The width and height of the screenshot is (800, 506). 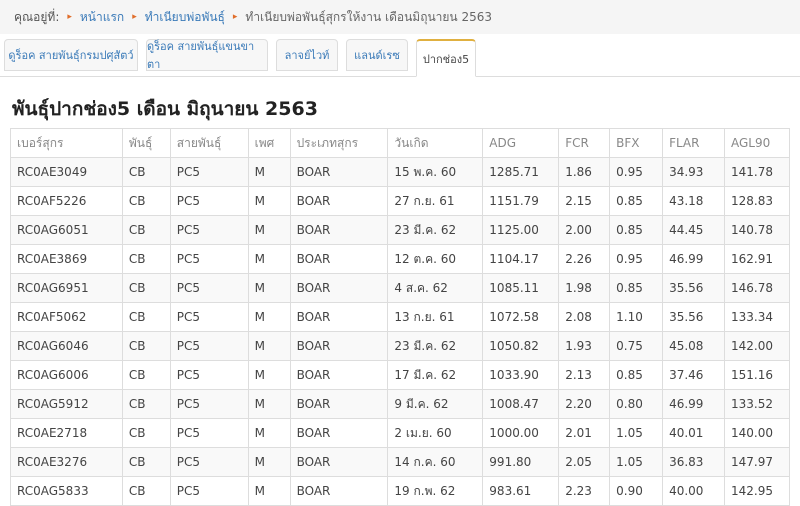 I want to click on table-cell: 0.90, so click(x=636, y=491).